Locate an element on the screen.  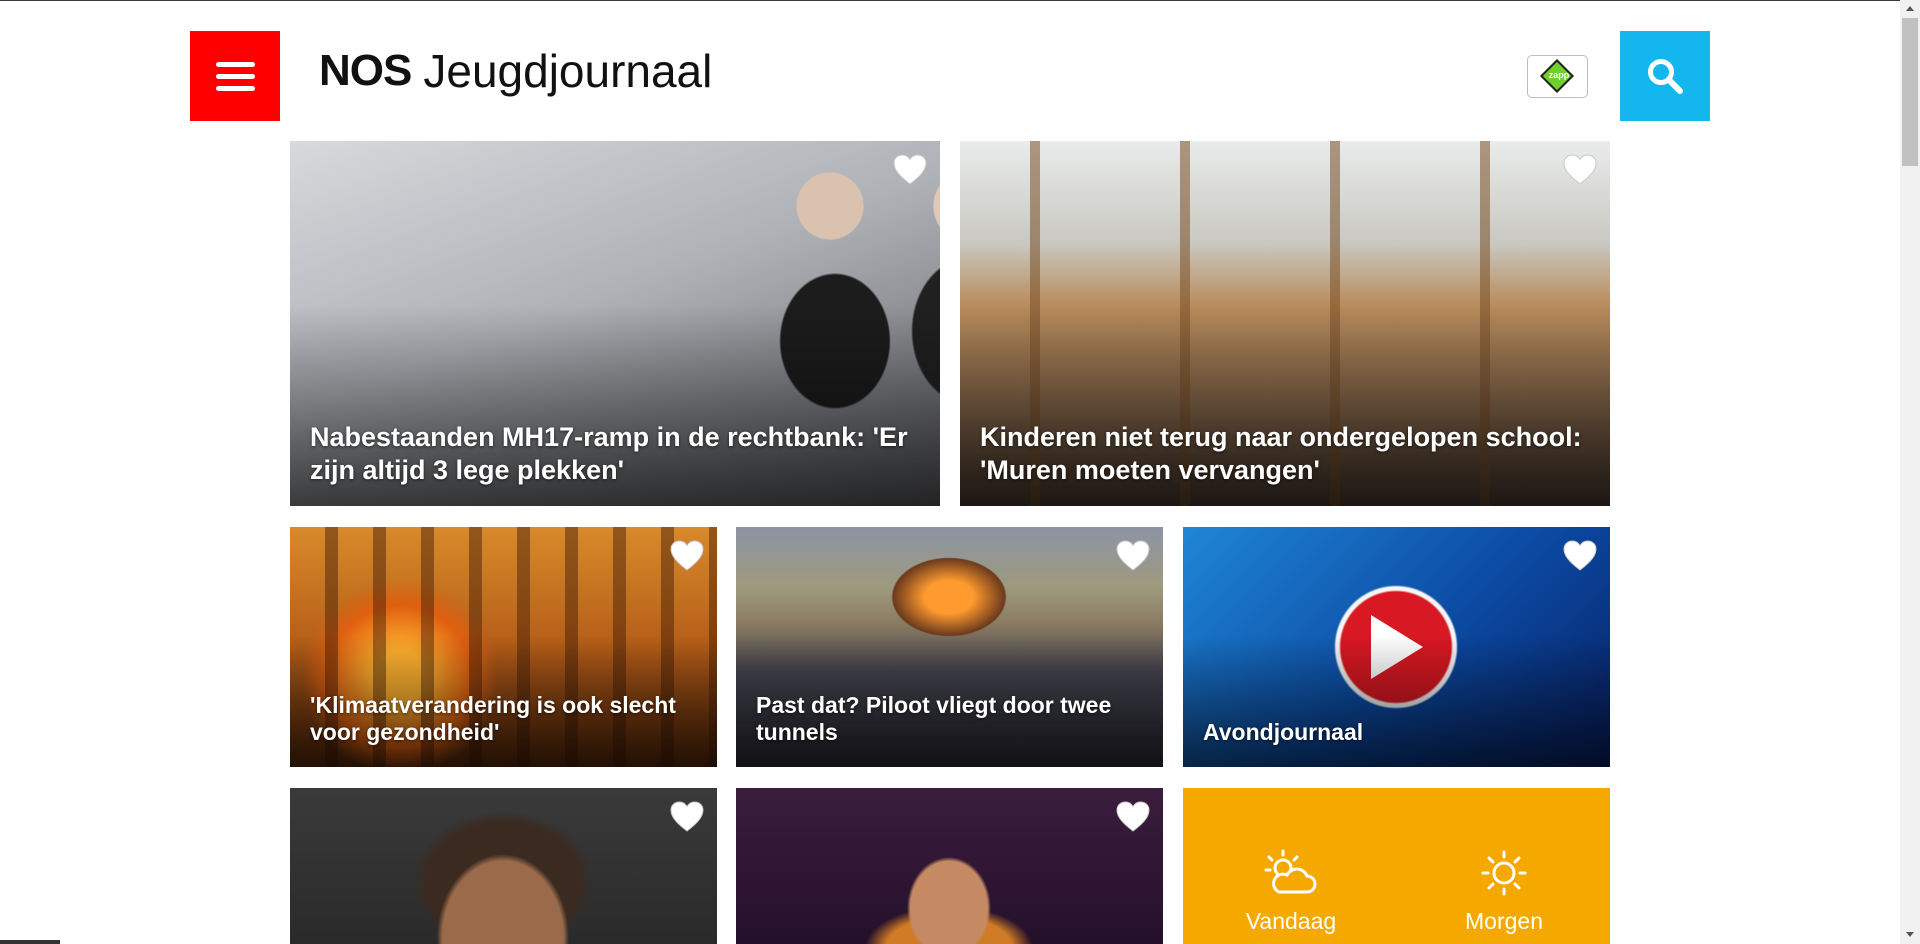
zapp-link: zapp is located at coordinates (1557, 76).